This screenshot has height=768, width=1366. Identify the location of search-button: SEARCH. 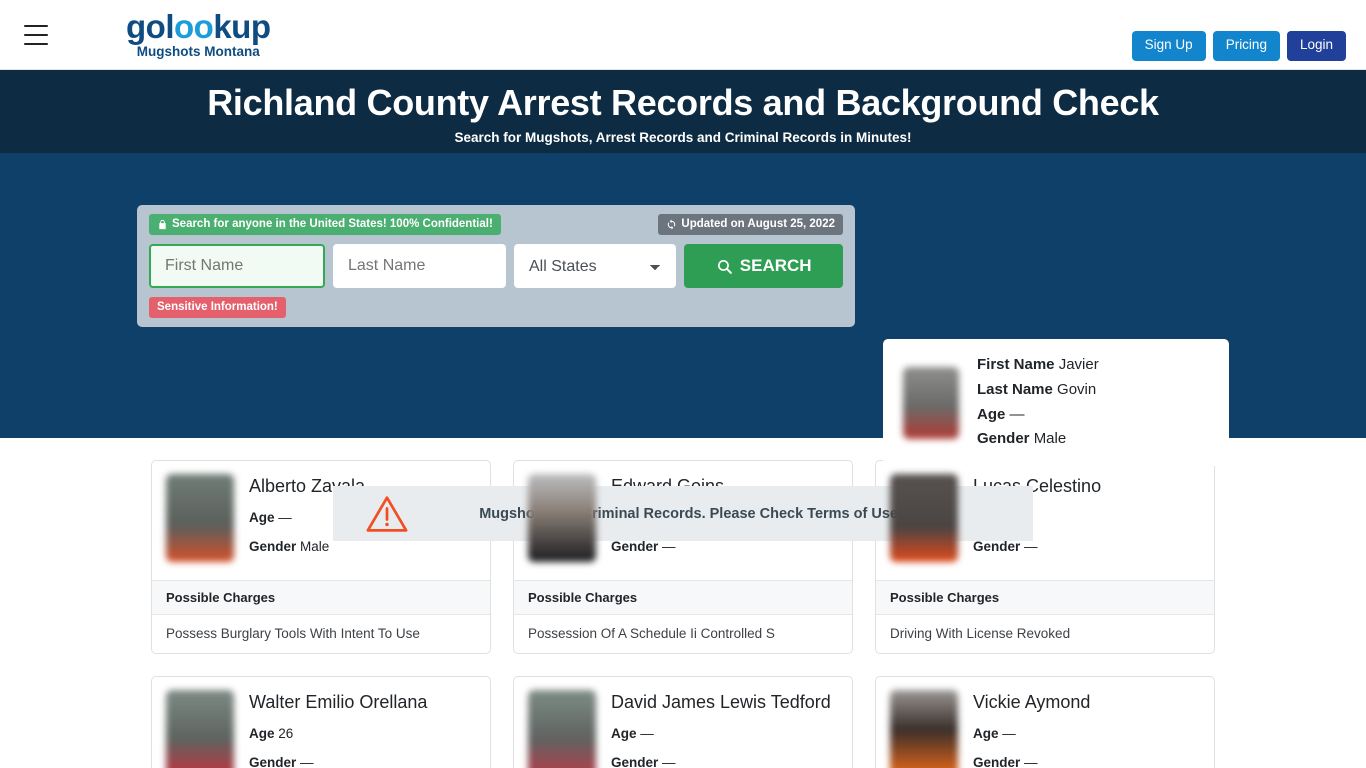
(763, 266).